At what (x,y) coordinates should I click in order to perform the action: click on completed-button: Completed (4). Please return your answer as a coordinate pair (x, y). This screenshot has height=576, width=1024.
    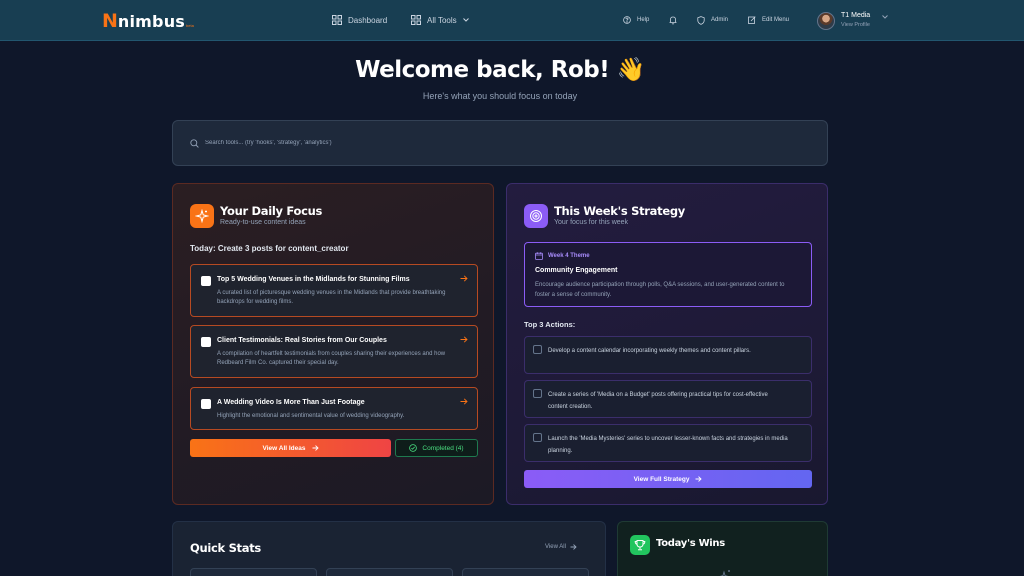
    Looking at the image, I should click on (436, 448).